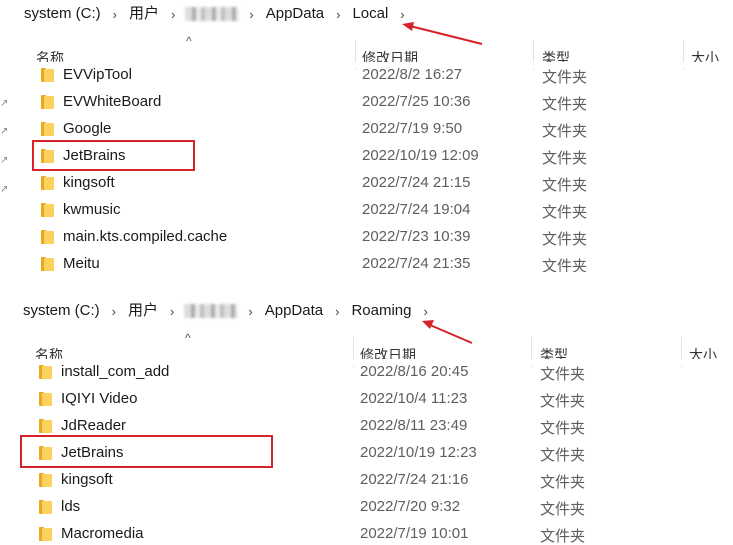 This screenshot has height=545, width=733. I want to click on list-item: kingsoft 2022/7/24 21:16 文件夹, so click(366, 480).